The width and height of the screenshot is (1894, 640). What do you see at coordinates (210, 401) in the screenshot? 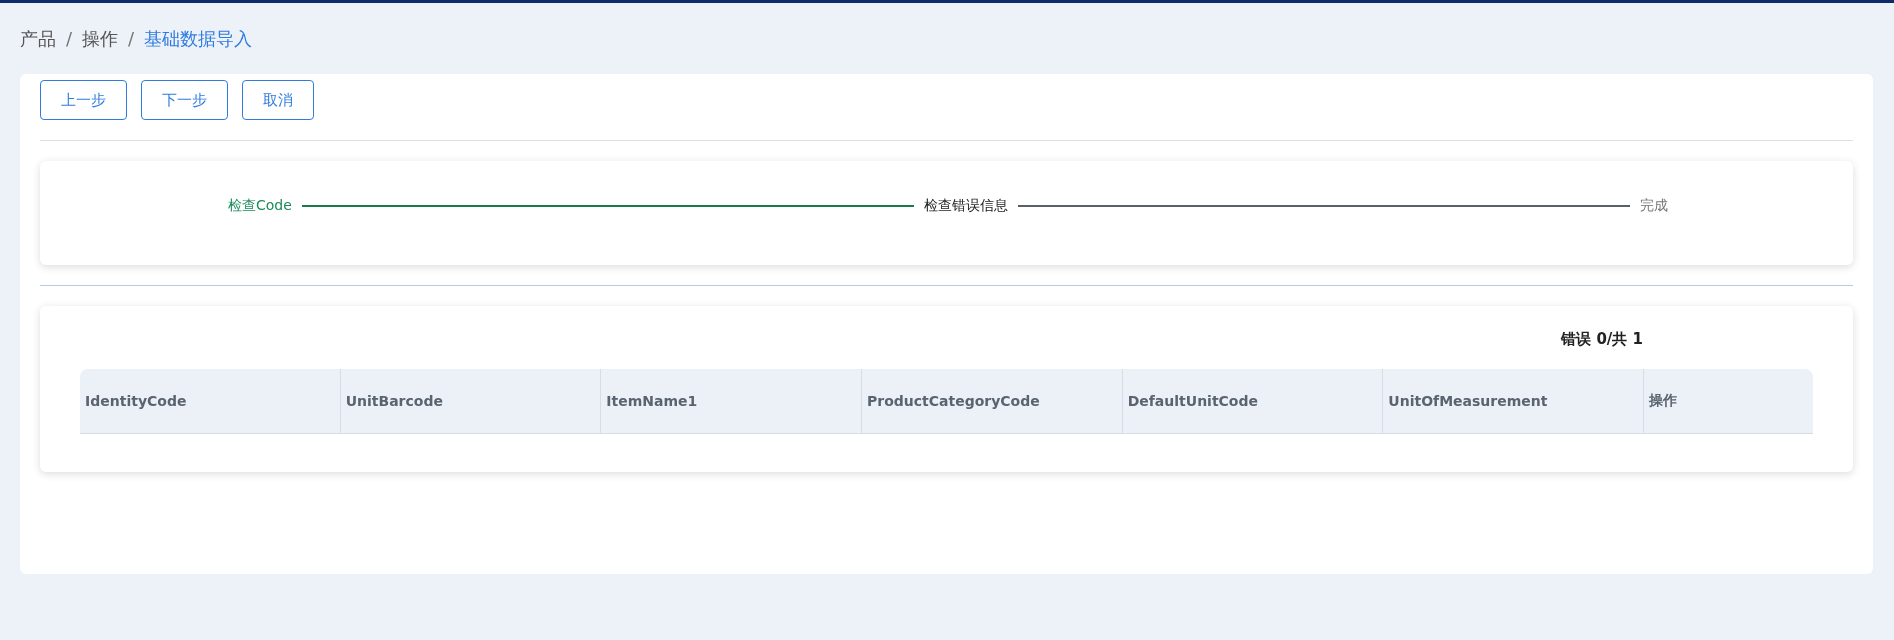
I see `column-header: IdentityCode` at bounding box center [210, 401].